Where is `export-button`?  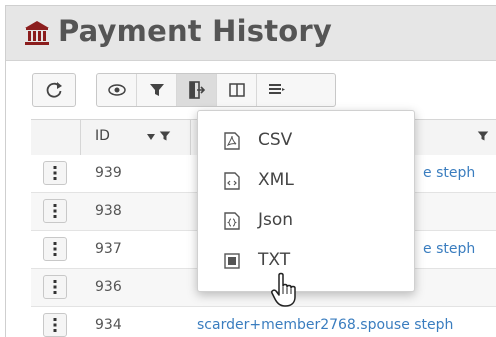 export-button is located at coordinates (197, 90).